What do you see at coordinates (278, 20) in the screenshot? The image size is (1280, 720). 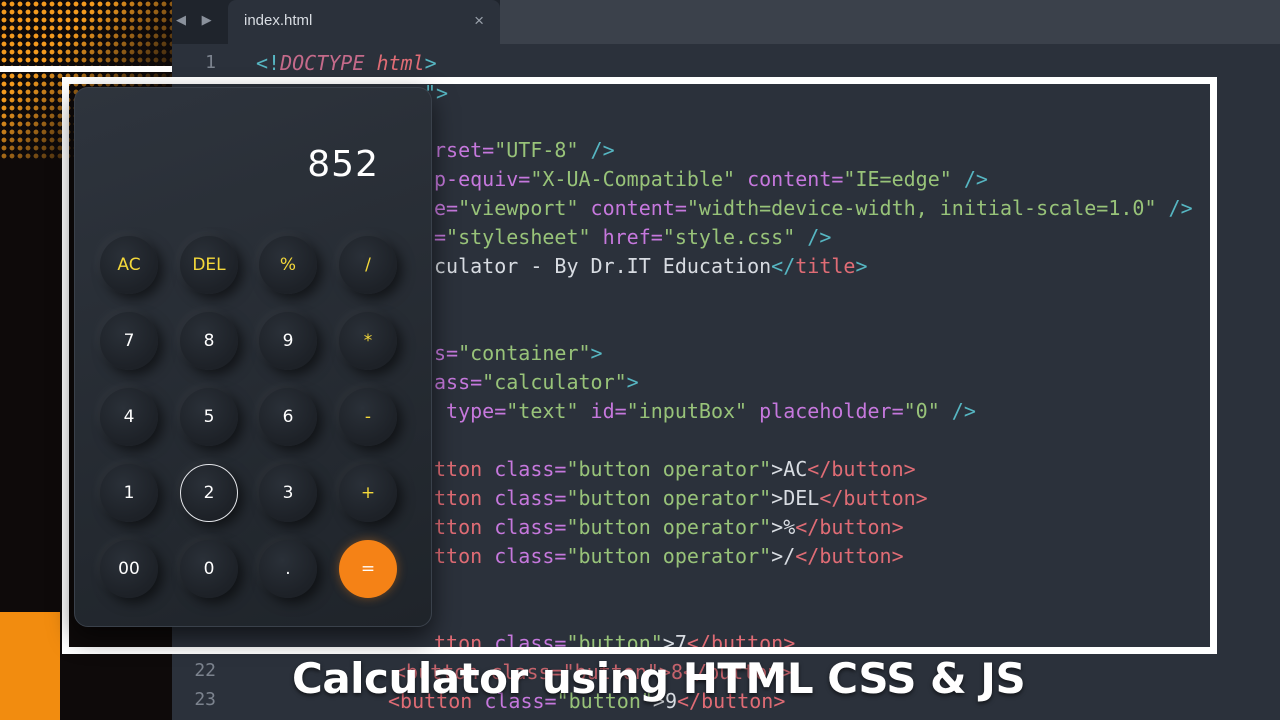 I see `tab-title: index.html` at bounding box center [278, 20].